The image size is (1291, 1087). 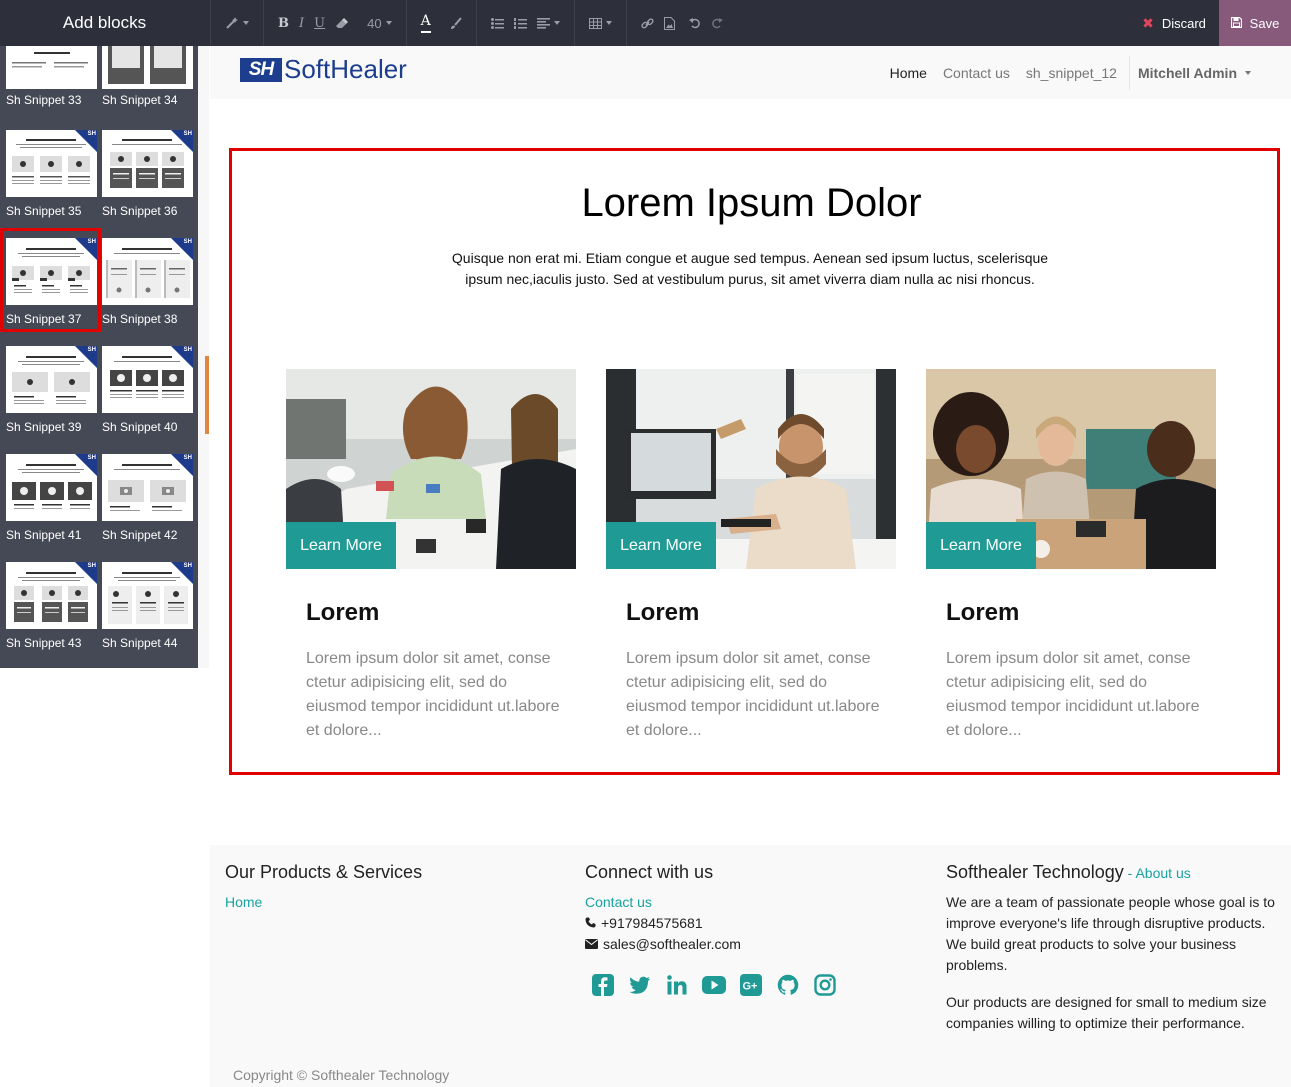 I want to click on about-us-link: About us, so click(x=1162, y=873).